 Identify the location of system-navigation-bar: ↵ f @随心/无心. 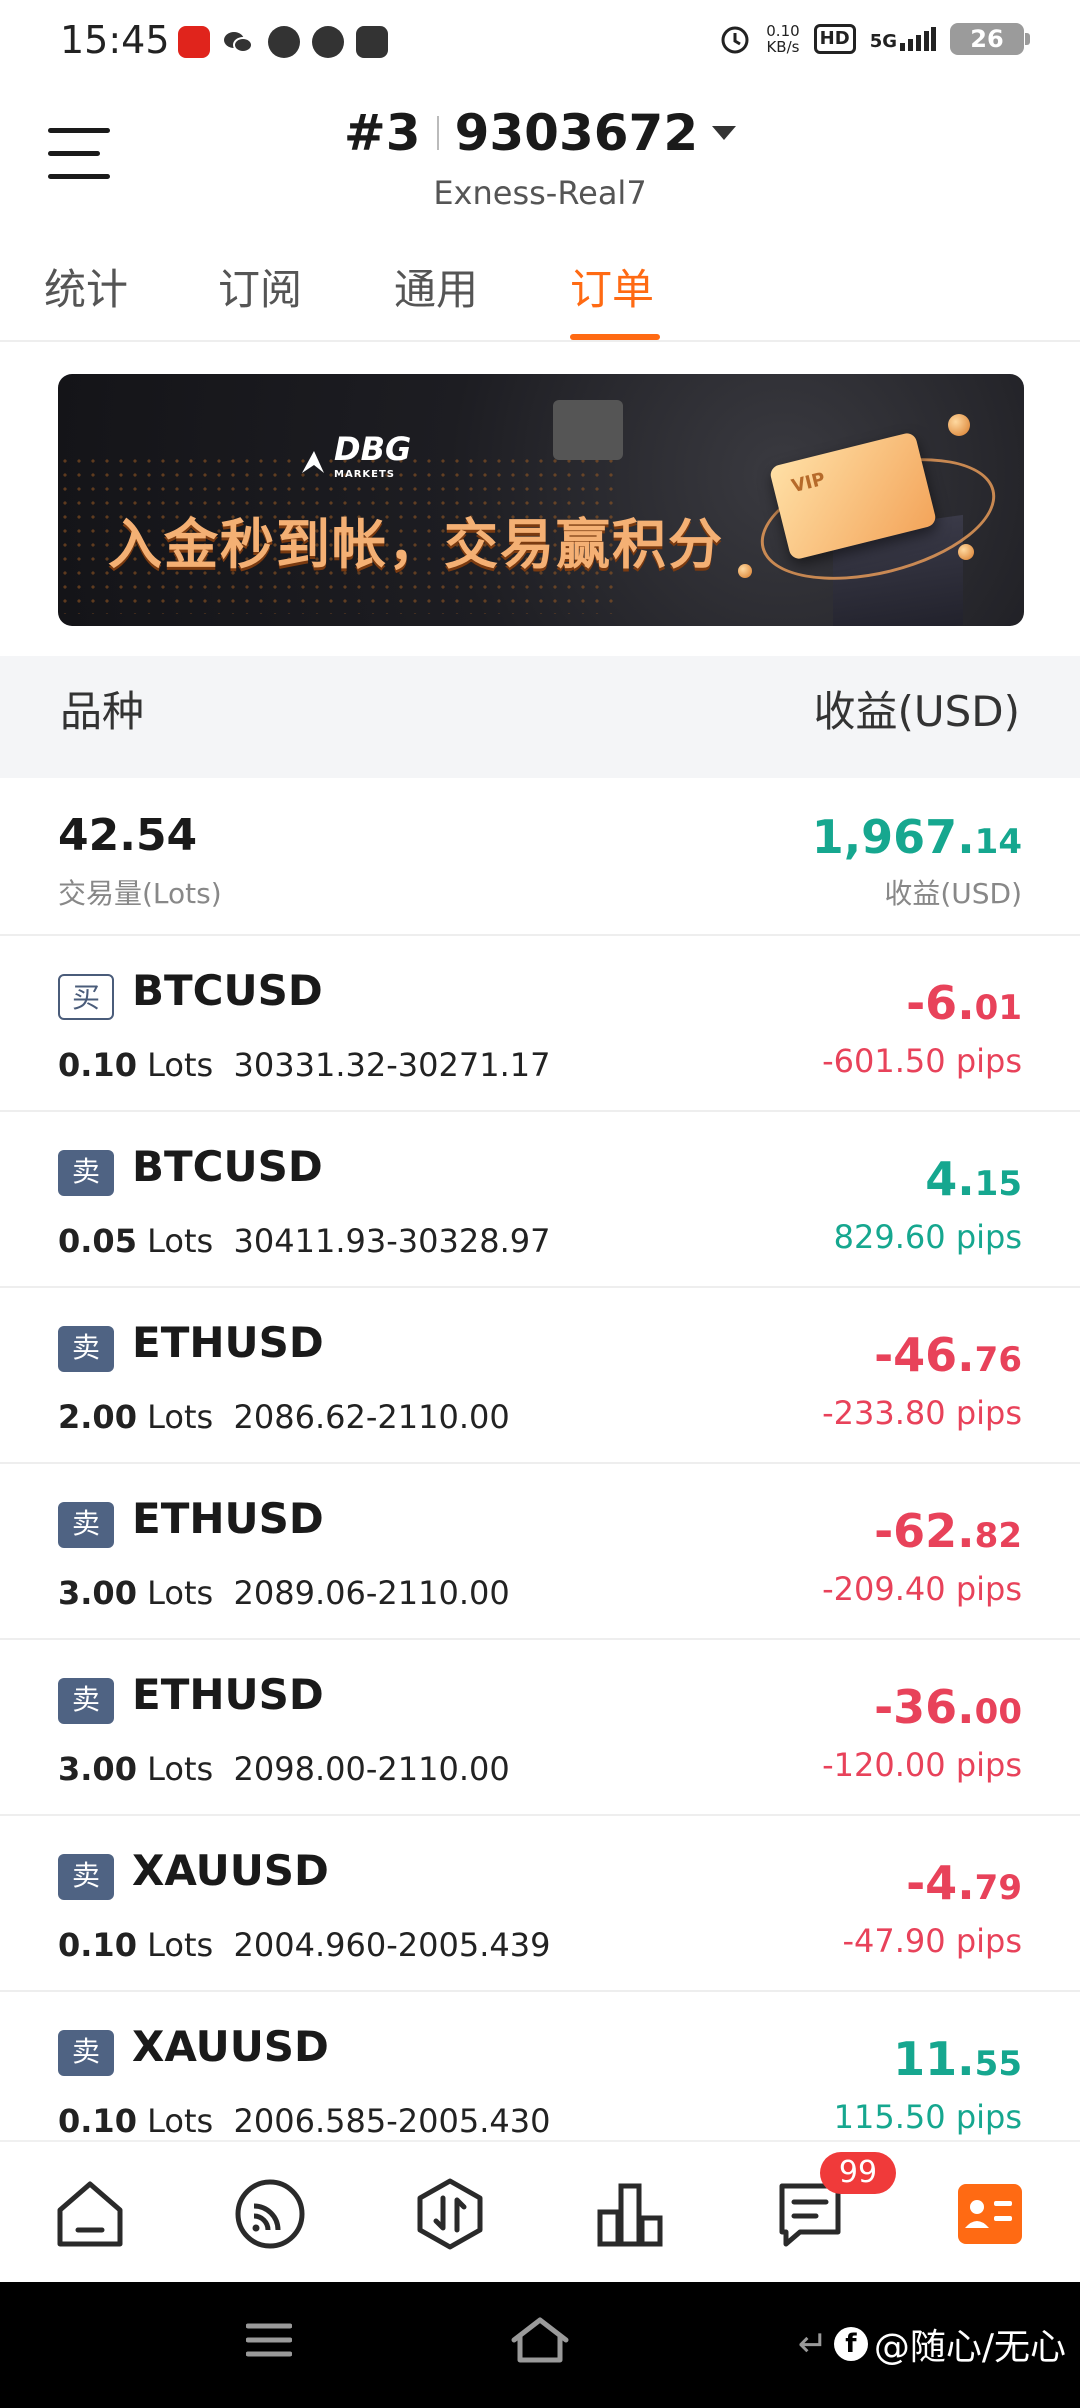
(540, 2345).